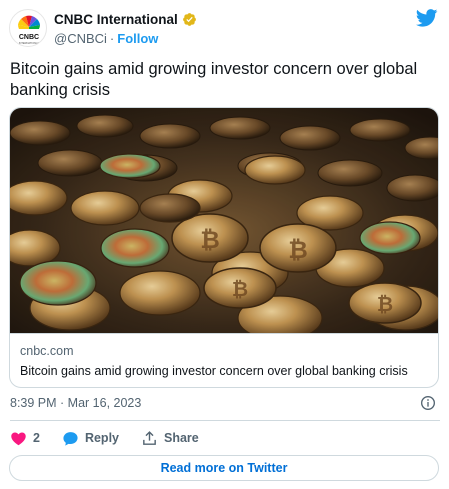 Image resolution: width=449 pixels, height=489 pixels. I want to click on like-count: 2, so click(36, 438).